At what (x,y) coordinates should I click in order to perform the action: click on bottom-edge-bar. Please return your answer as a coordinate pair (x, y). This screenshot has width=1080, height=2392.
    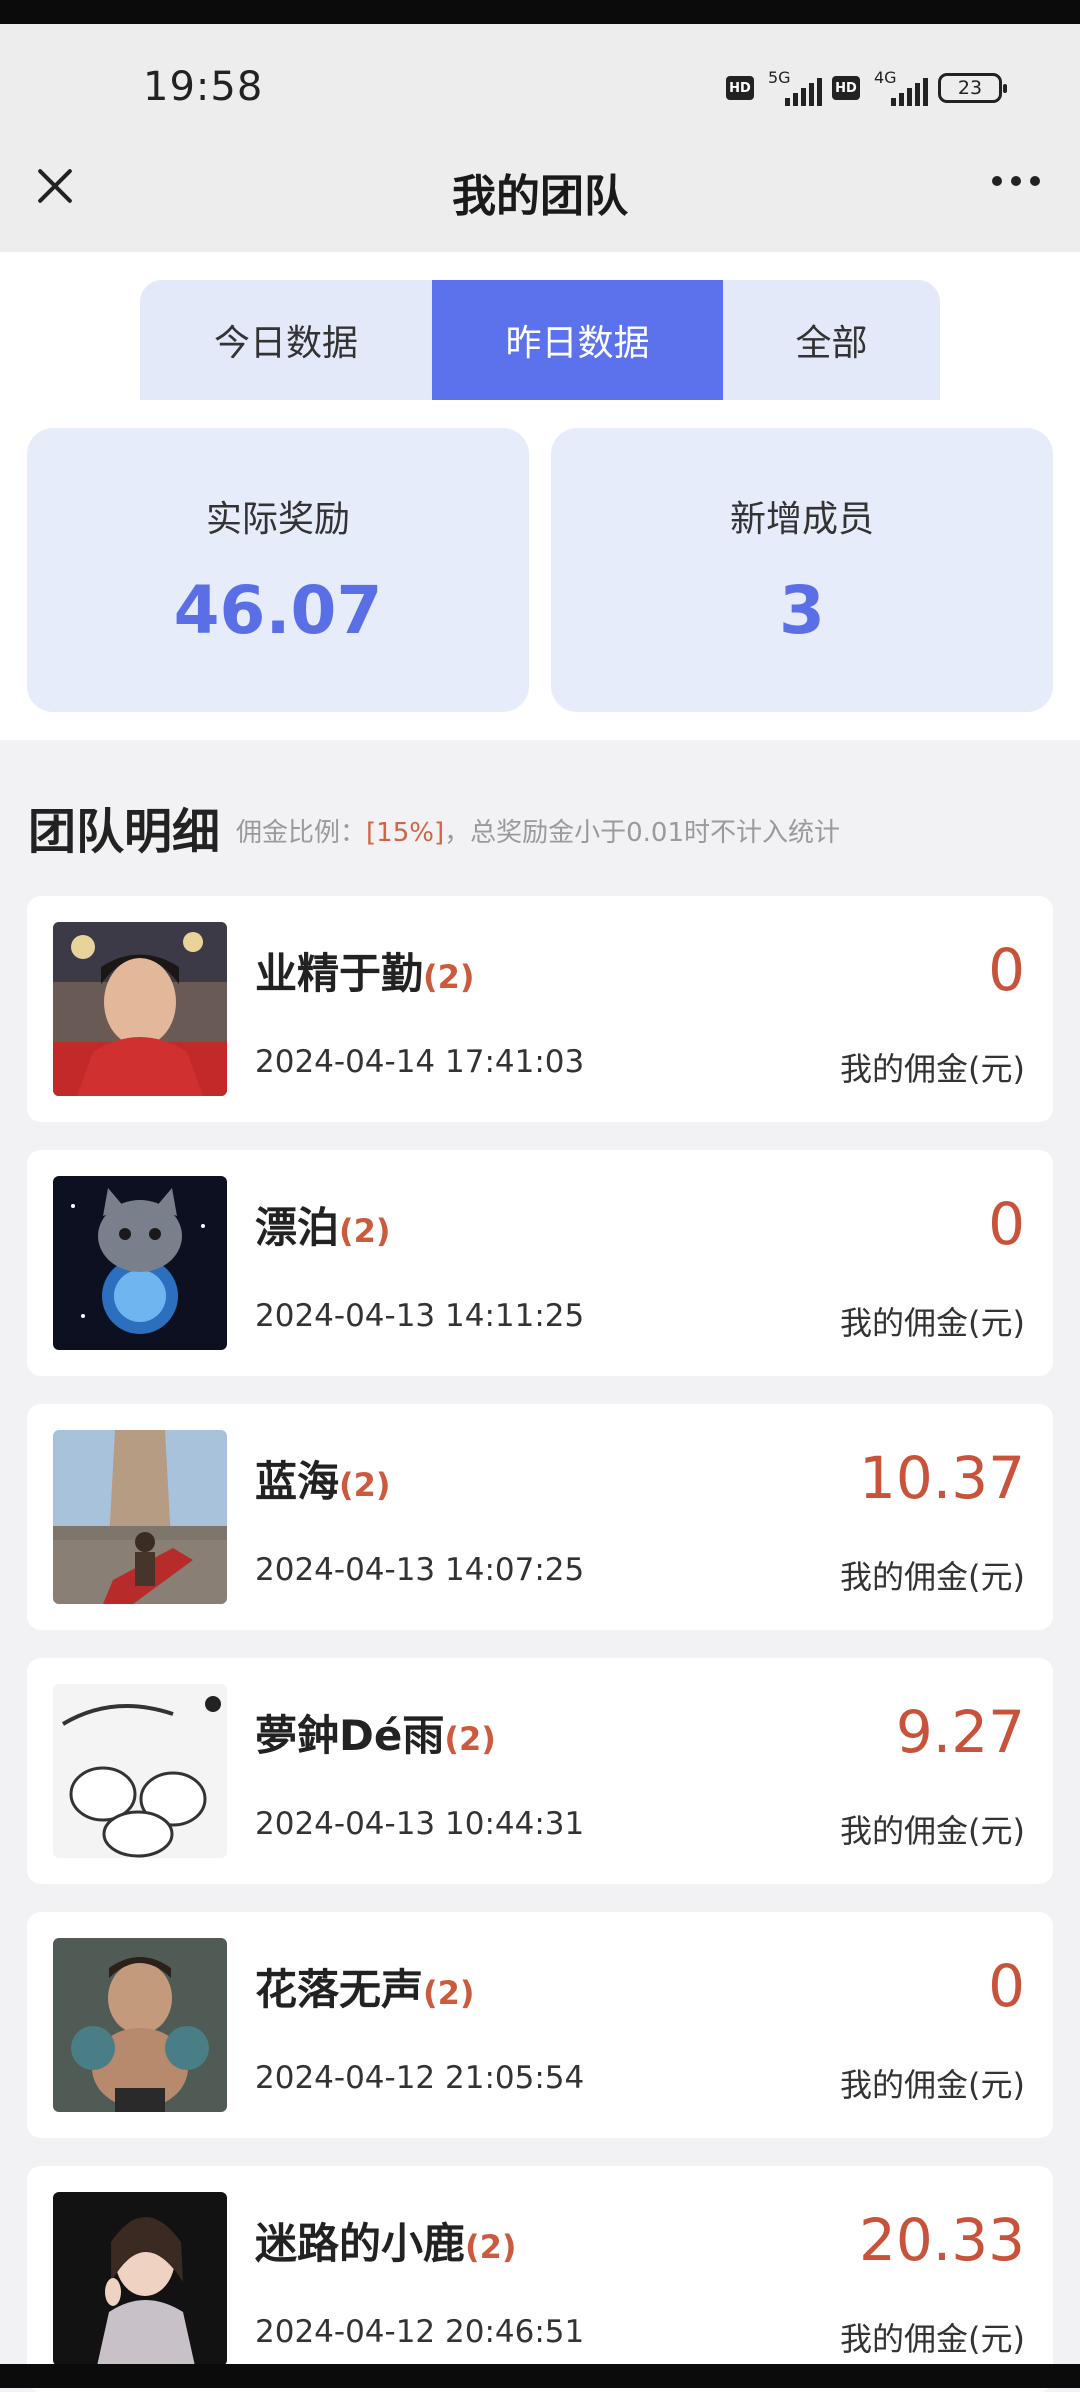
    Looking at the image, I should click on (540, 2376).